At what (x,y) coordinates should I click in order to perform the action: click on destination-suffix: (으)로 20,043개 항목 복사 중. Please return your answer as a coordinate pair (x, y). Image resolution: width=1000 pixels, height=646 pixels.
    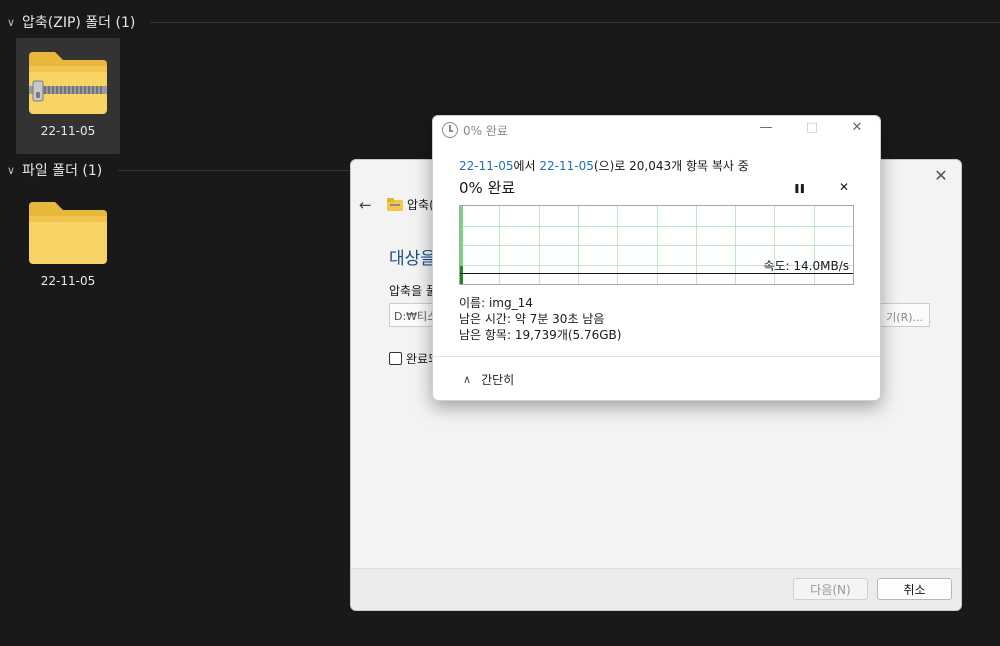
    Looking at the image, I should click on (671, 166).